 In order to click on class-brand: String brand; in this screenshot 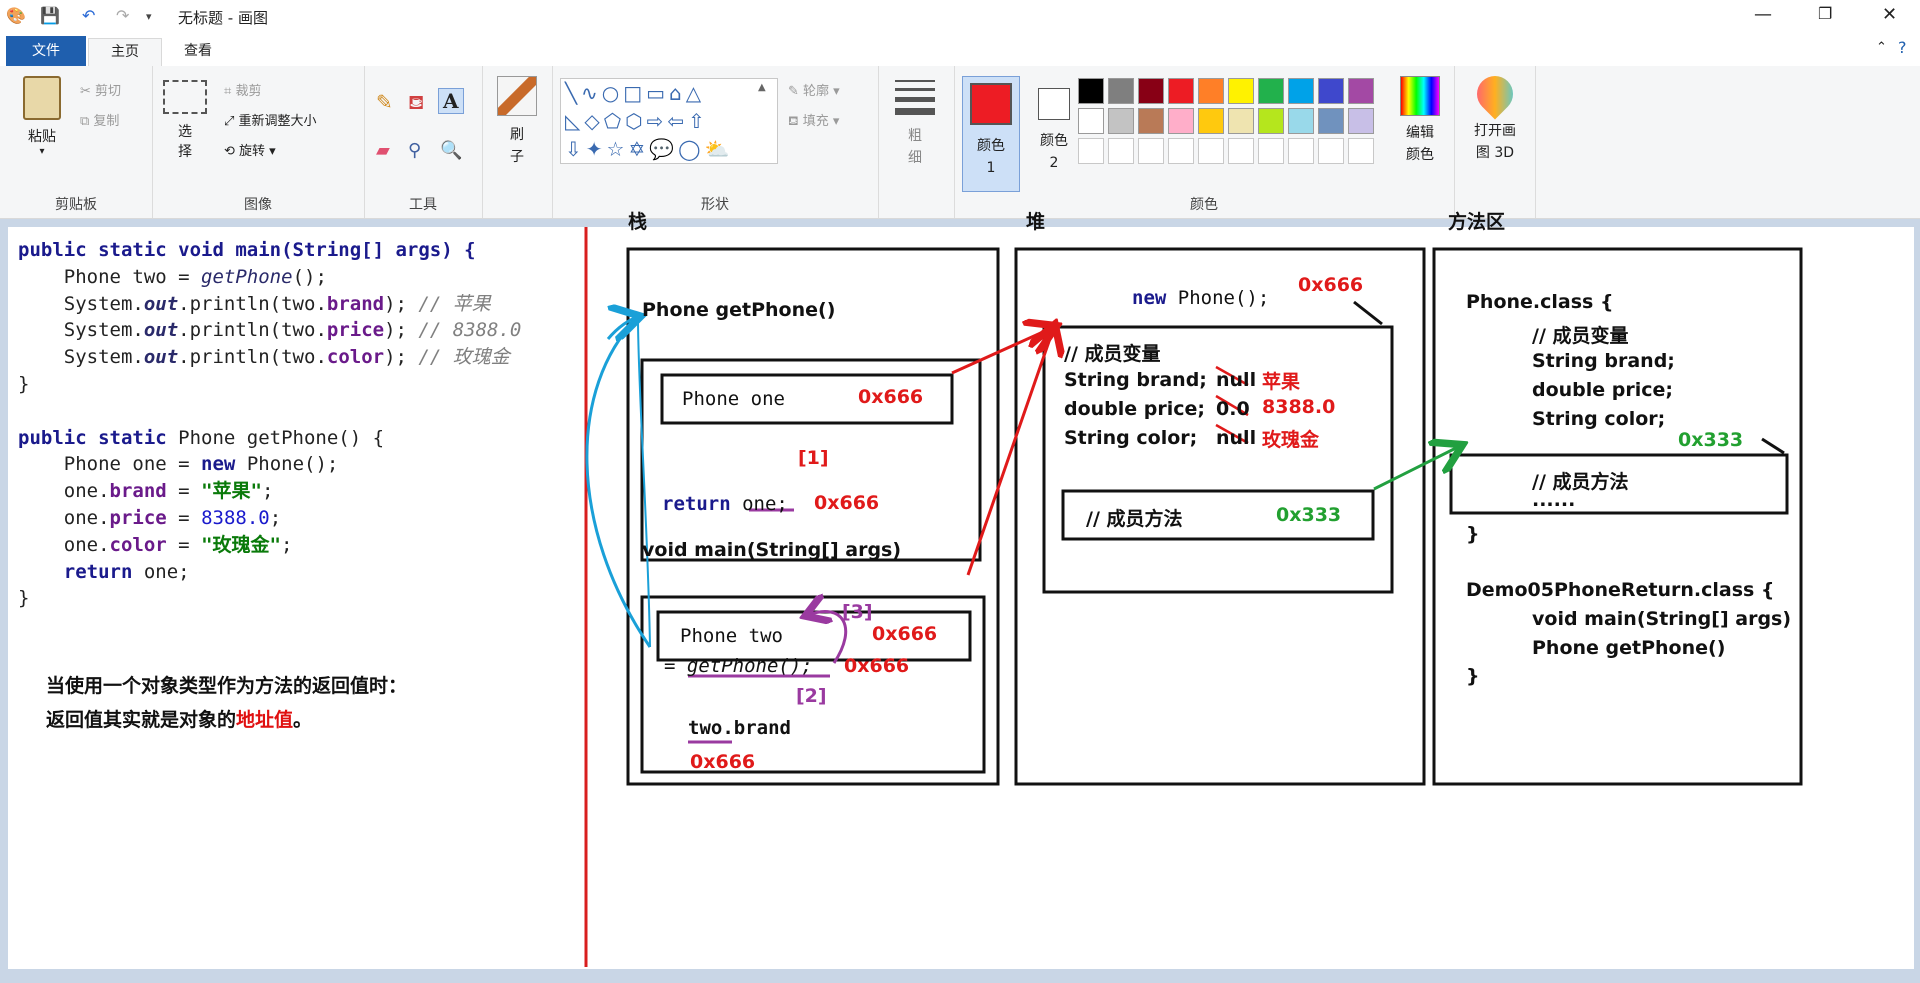, I will do `click(1603, 361)`.